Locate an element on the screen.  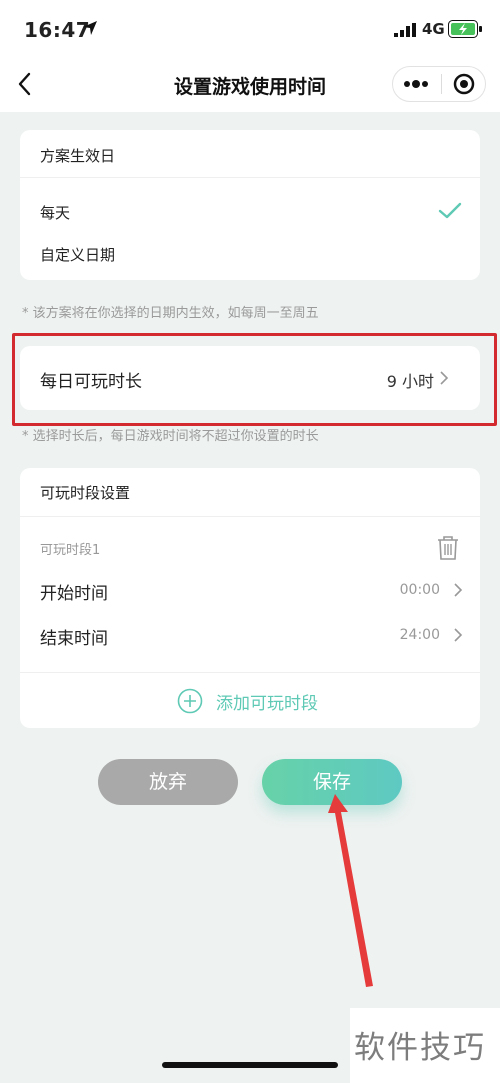
abandon-button: 放弃 is located at coordinates (168, 782).